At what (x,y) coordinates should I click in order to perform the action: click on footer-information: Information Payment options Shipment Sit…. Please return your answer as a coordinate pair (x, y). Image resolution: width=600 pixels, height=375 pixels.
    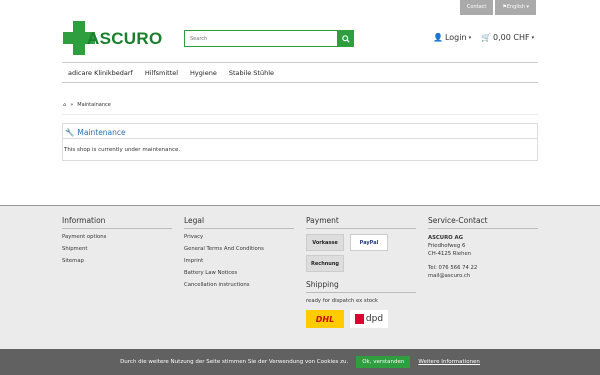
    Looking at the image, I should click on (117, 243).